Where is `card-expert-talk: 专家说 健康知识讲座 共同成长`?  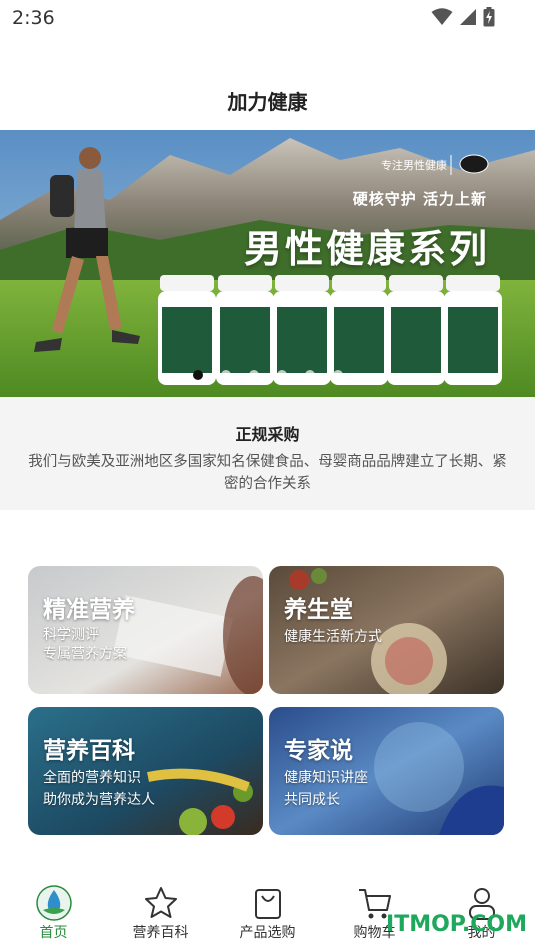
card-expert-talk: 专家说 健康知识讲座 共同成长 is located at coordinates (386, 771).